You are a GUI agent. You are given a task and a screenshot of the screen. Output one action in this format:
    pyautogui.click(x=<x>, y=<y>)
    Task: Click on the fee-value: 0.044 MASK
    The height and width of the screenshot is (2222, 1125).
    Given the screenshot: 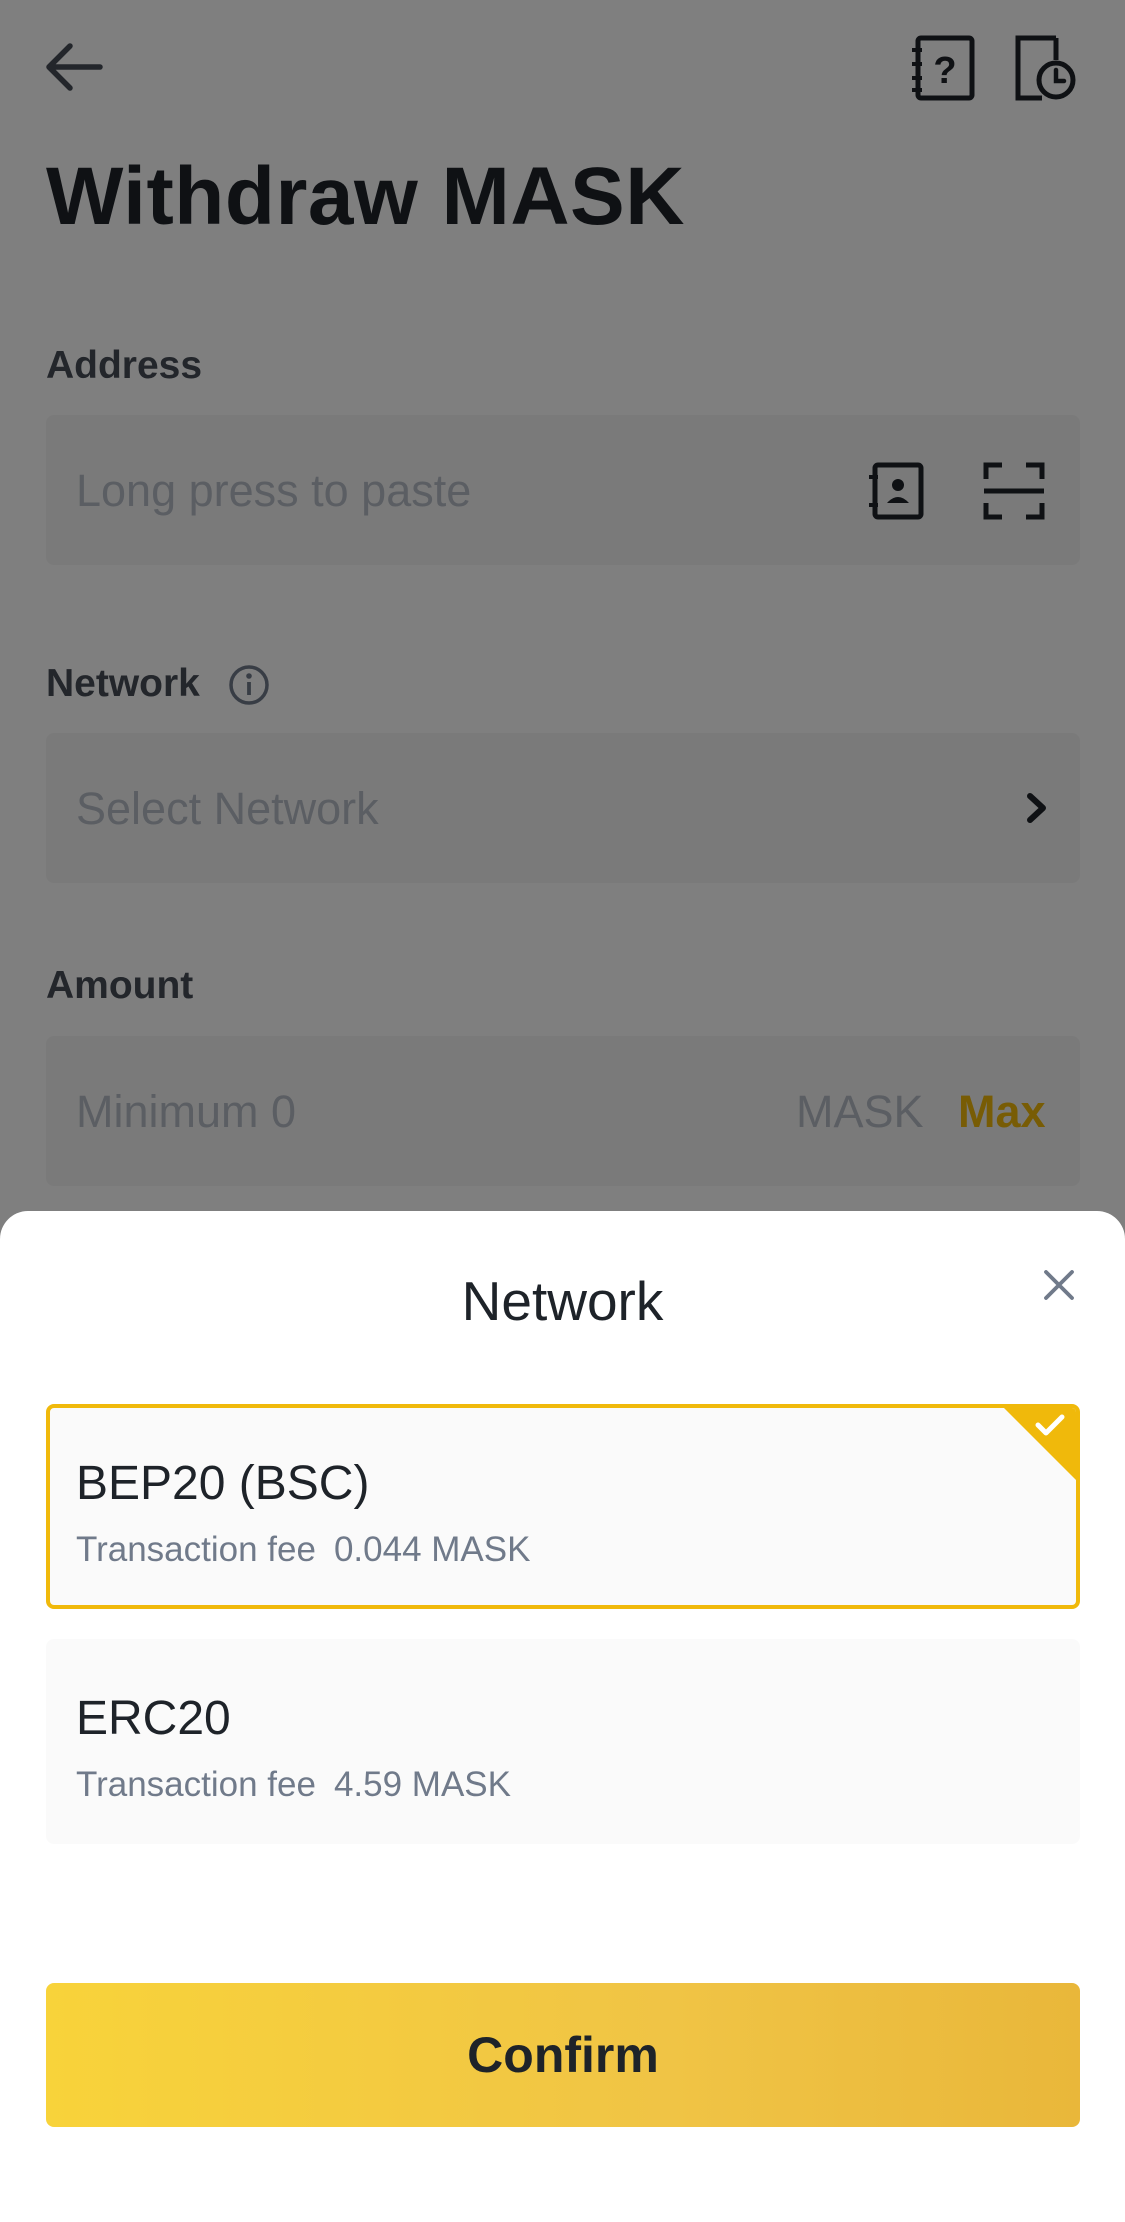 What is the action you would take?
    pyautogui.click(x=432, y=1549)
    